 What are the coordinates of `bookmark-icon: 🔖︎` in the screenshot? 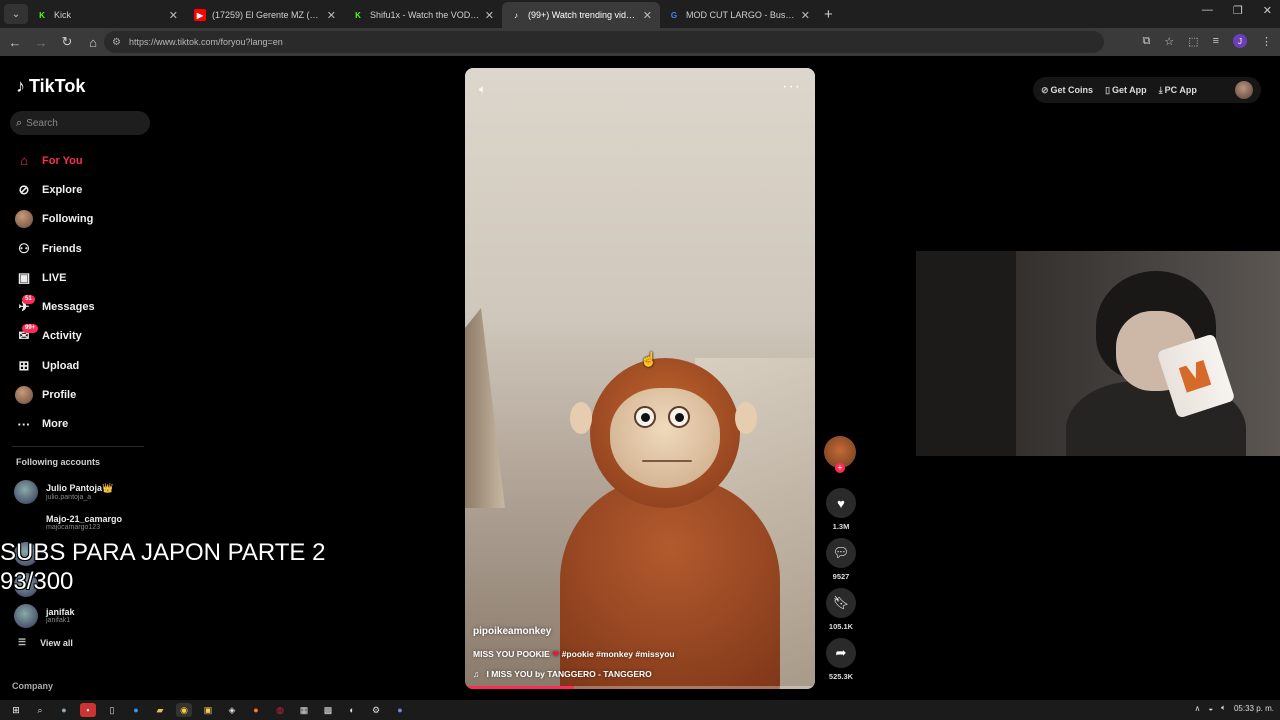 It's located at (841, 603).